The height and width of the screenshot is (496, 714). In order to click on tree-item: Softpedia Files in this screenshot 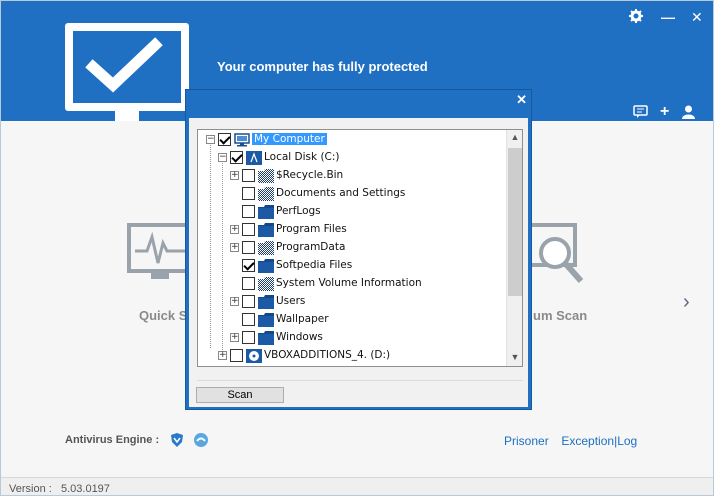, I will do `click(351, 266)`.